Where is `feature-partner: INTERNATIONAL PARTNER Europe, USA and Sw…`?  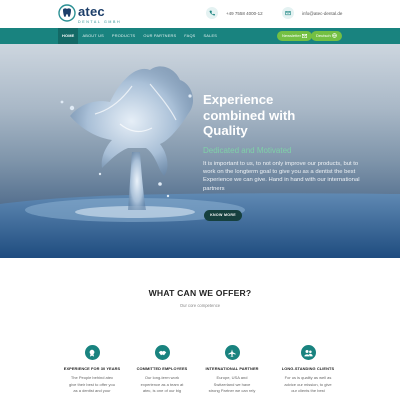
feature-partner: INTERNATIONAL PARTNER Europe, USA and Sw… is located at coordinates (232, 370).